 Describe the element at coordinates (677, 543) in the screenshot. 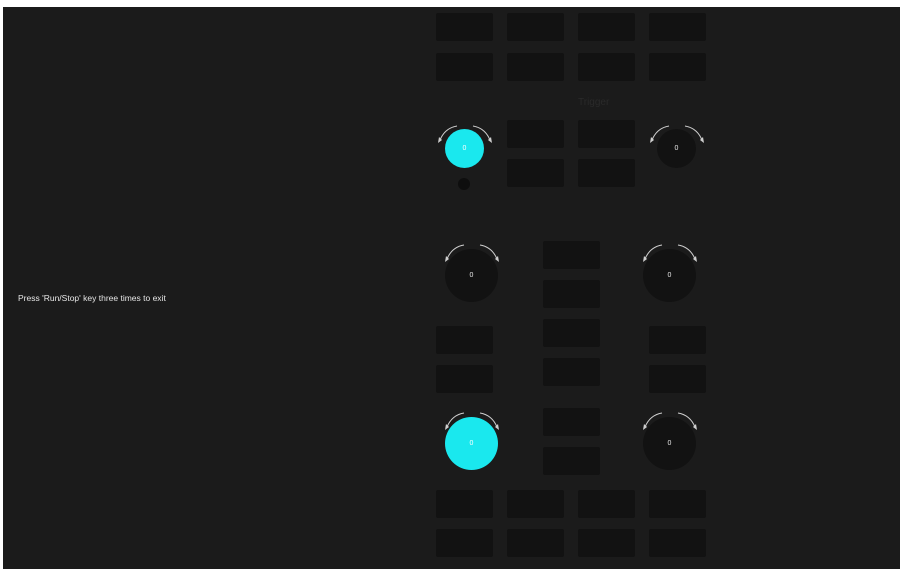

I see `panel-key-r10c4` at that location.